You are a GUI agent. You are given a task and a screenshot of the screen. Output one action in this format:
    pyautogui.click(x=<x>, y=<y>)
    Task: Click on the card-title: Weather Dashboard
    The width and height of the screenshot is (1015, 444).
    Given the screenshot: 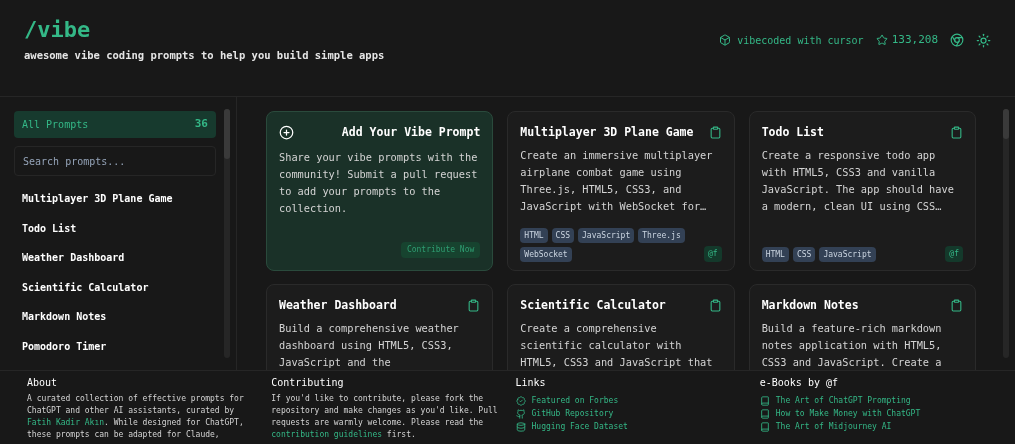 What is the action you would take?
    pyautogui.click(x=338, y=305)
    